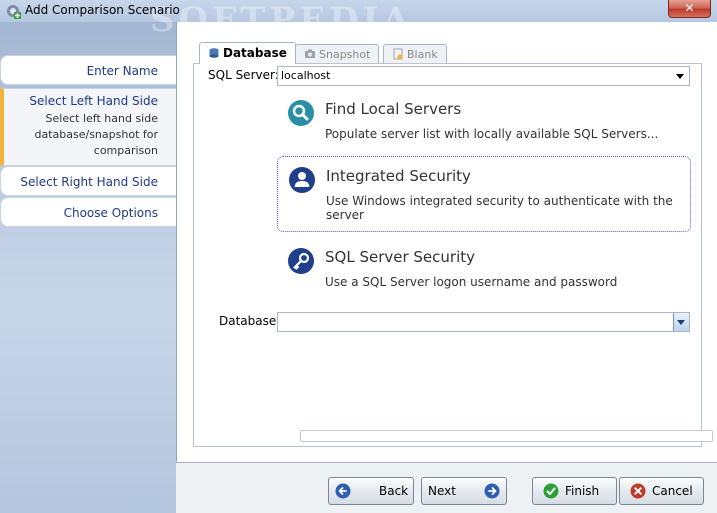 This screenshot has height=513, width=717. What do you see at coordinates (506, 436) in the screenshot?
I see `horizontal-scrollbar` at bounding box center [506, 436].